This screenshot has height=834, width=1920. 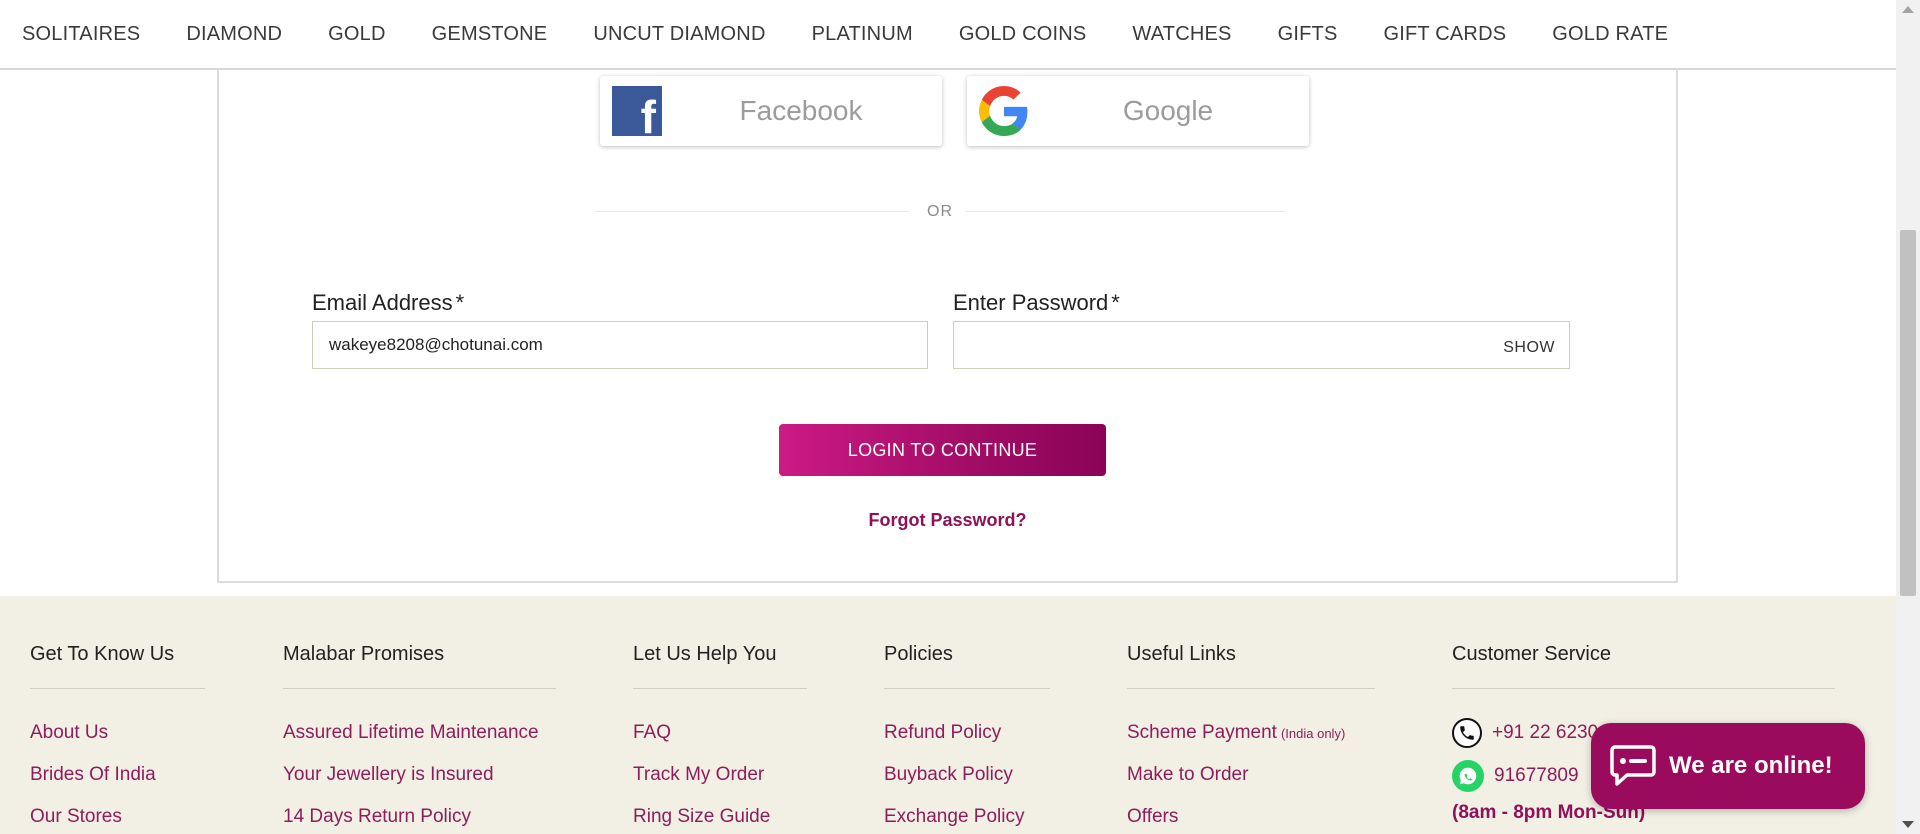 I want to click on scroll-up-icon, so click(x=1908, y=9).